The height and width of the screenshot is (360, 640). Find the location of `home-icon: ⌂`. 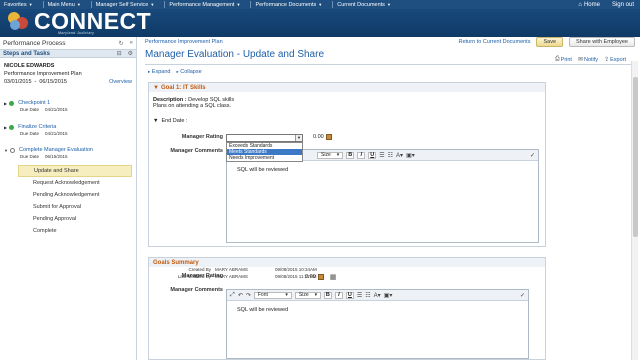

home-icon: ⌂ is located at coordinates (580, 4).